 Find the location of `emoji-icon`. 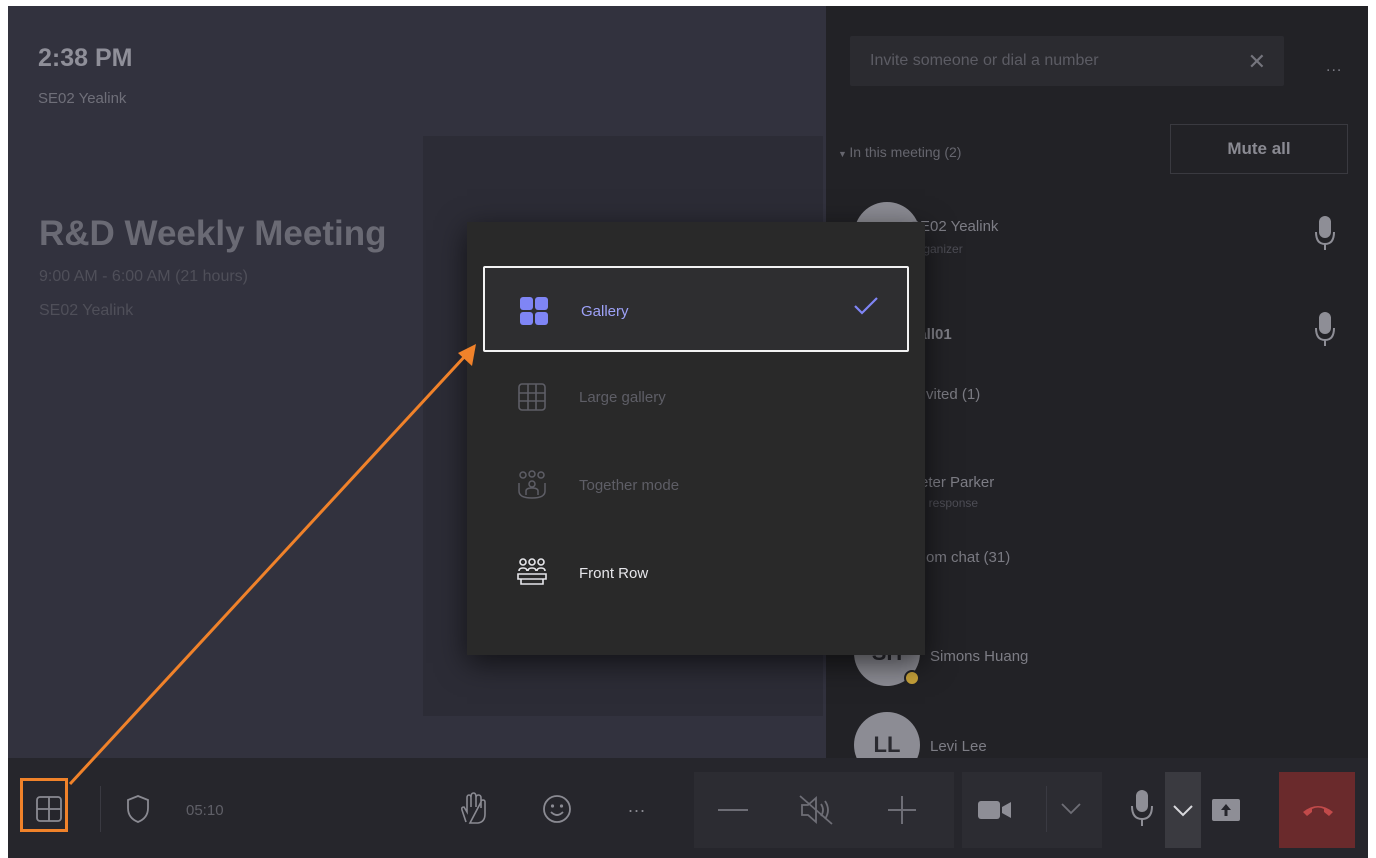

emoji-icon is located at coordinates (557, 809).